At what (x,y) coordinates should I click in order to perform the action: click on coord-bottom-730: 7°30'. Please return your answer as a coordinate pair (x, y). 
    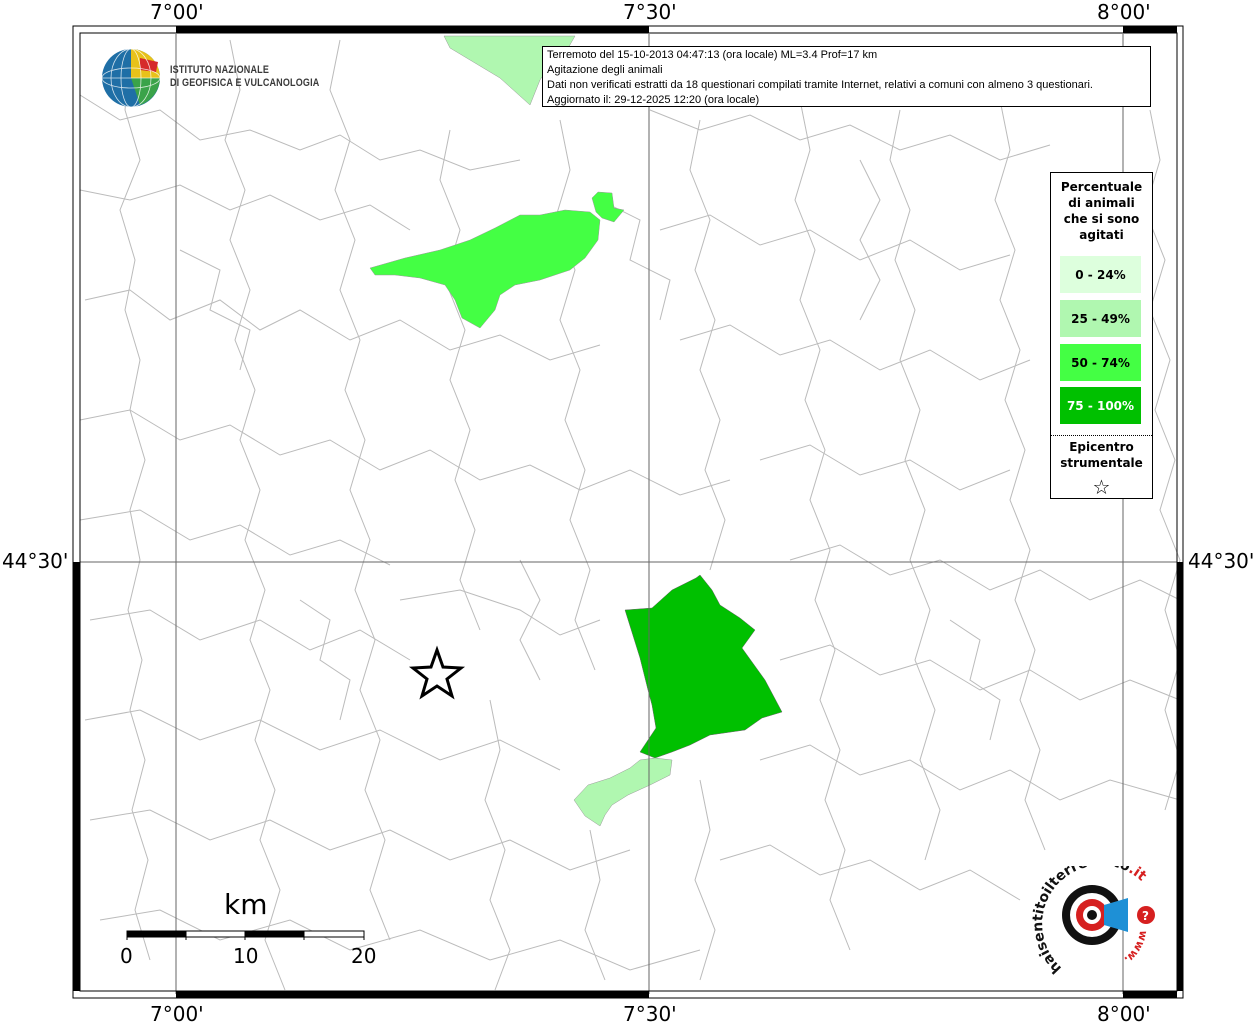
    Looking at the image, I should click on (650, 1014).